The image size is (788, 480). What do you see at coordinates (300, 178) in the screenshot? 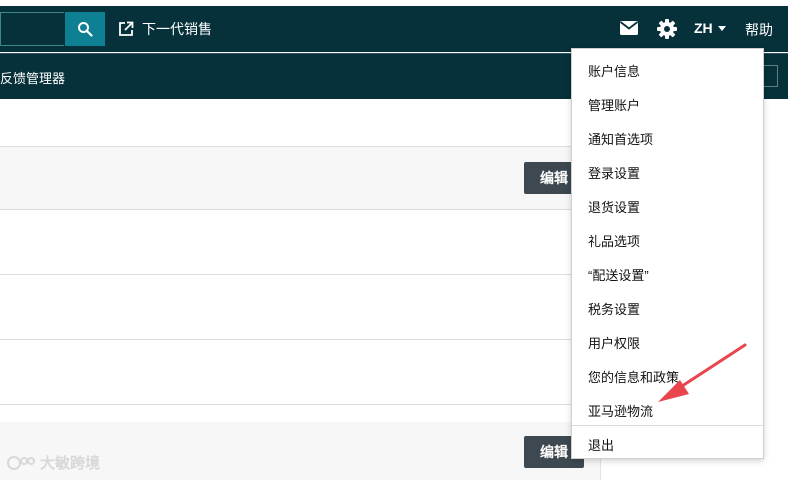
I see `list-row: 编辑` at bounding box center [300, 178].